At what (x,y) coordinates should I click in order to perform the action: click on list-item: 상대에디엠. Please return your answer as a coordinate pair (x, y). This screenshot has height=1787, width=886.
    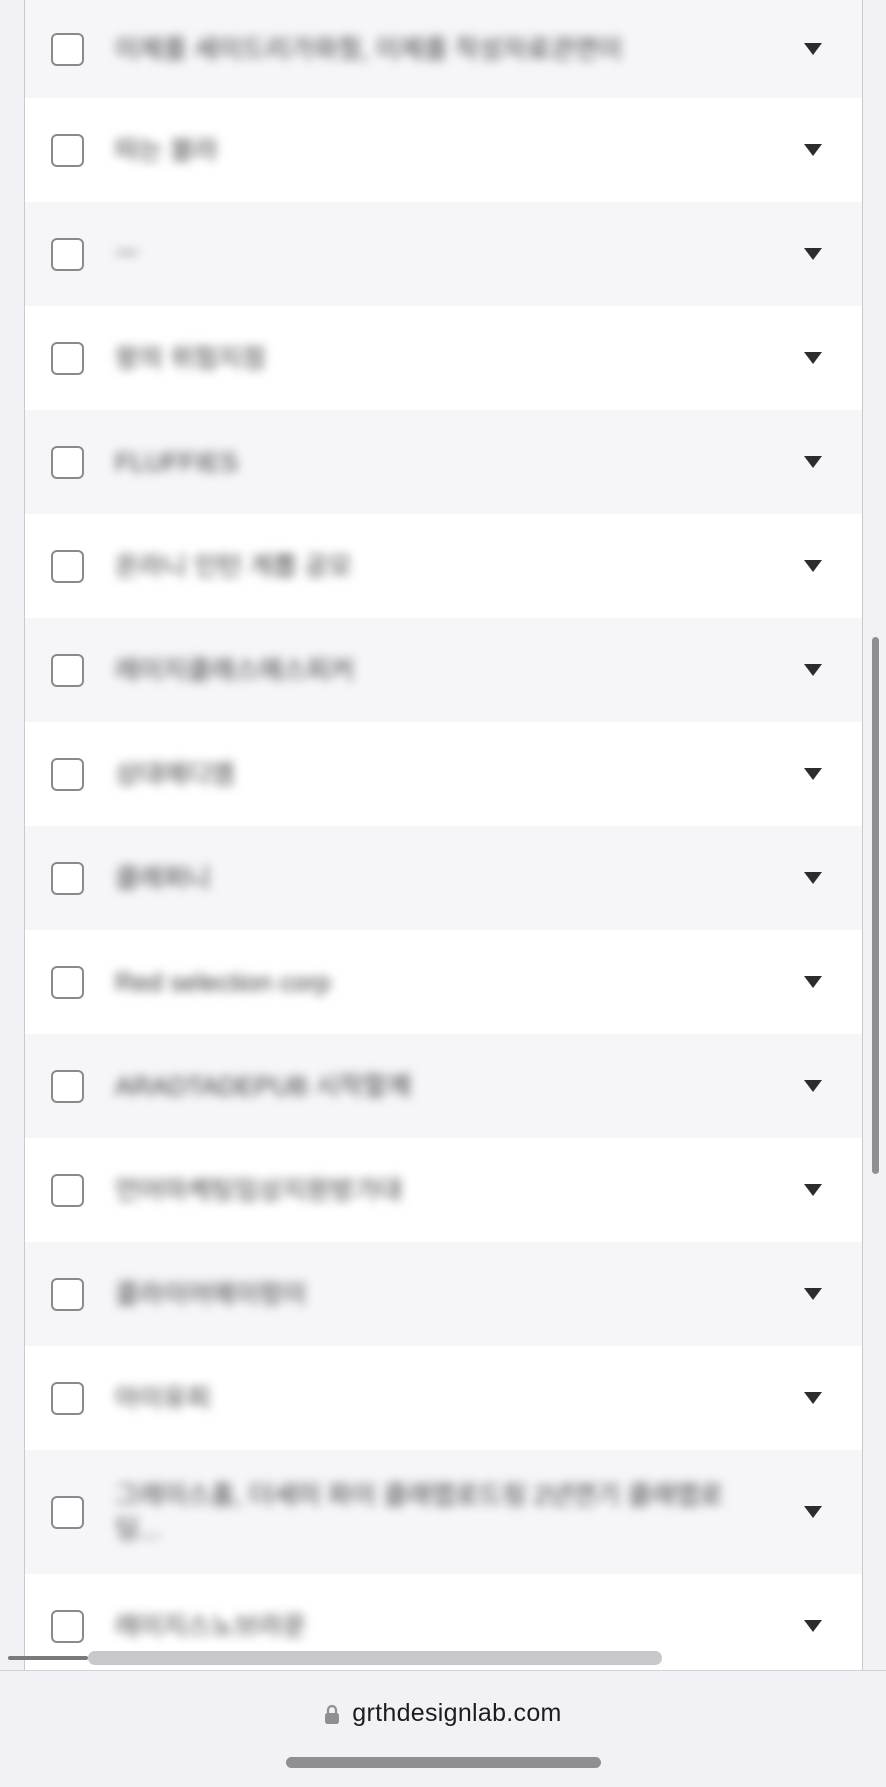
    Looking at the image, I should click on (443, 774).